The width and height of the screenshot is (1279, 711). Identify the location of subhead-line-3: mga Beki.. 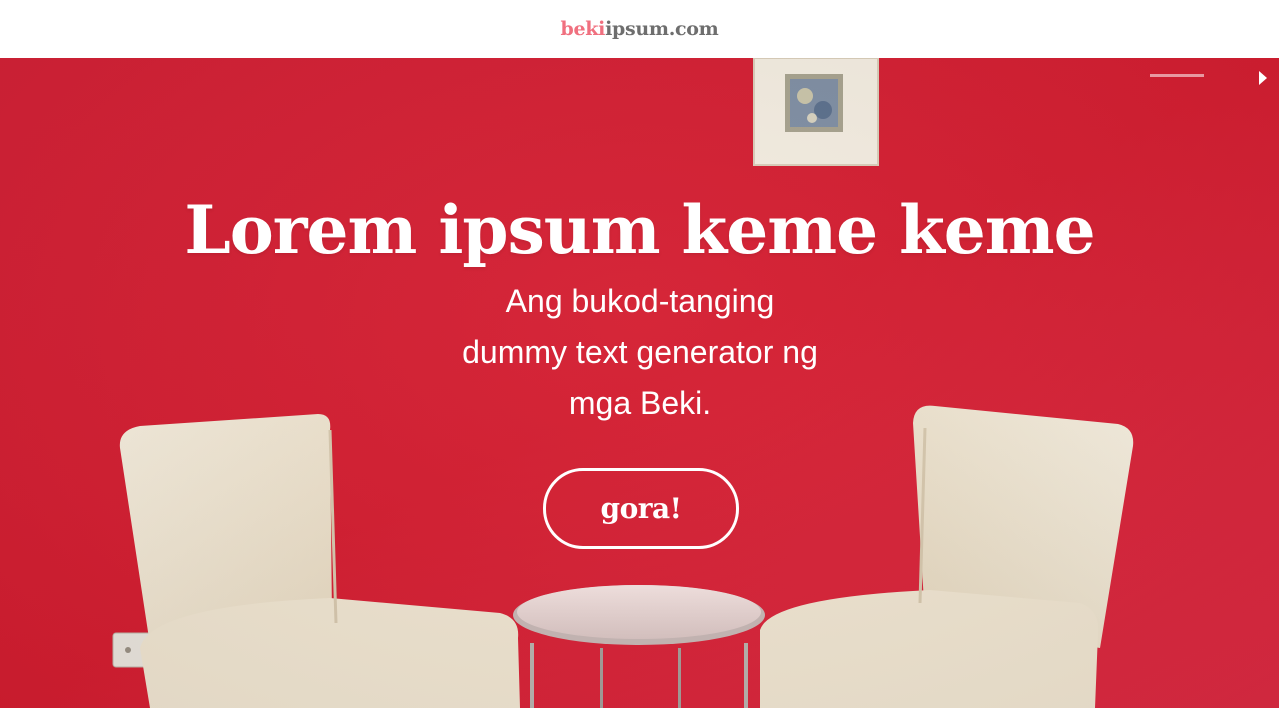
(640, 403).